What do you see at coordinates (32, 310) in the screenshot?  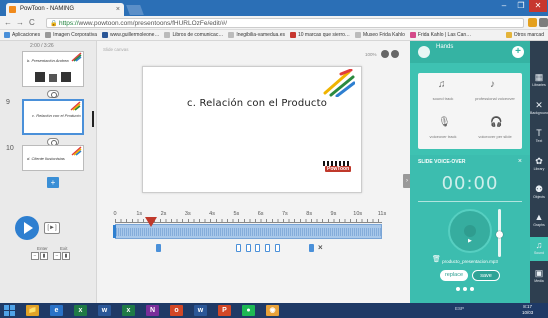 I see `taskbar-app-icon: 📁` at bounding box center [32, 310].